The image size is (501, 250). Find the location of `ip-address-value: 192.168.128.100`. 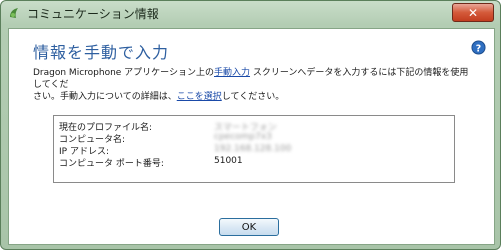

ip-address-value: 192.168.128.100 is located at coordinates (253, 149).